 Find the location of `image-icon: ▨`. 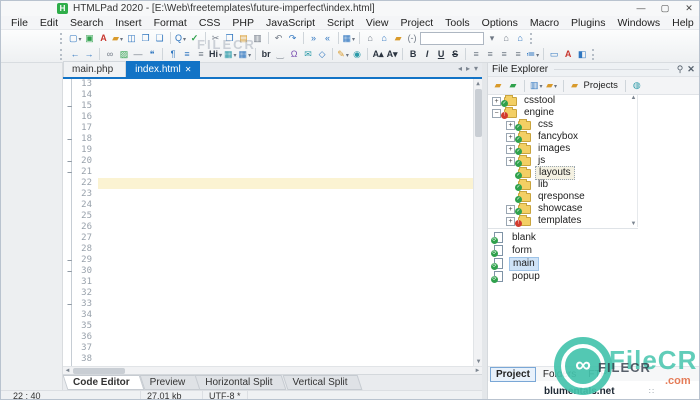

image-icon: ▨ is located at coordinates (124, 54).